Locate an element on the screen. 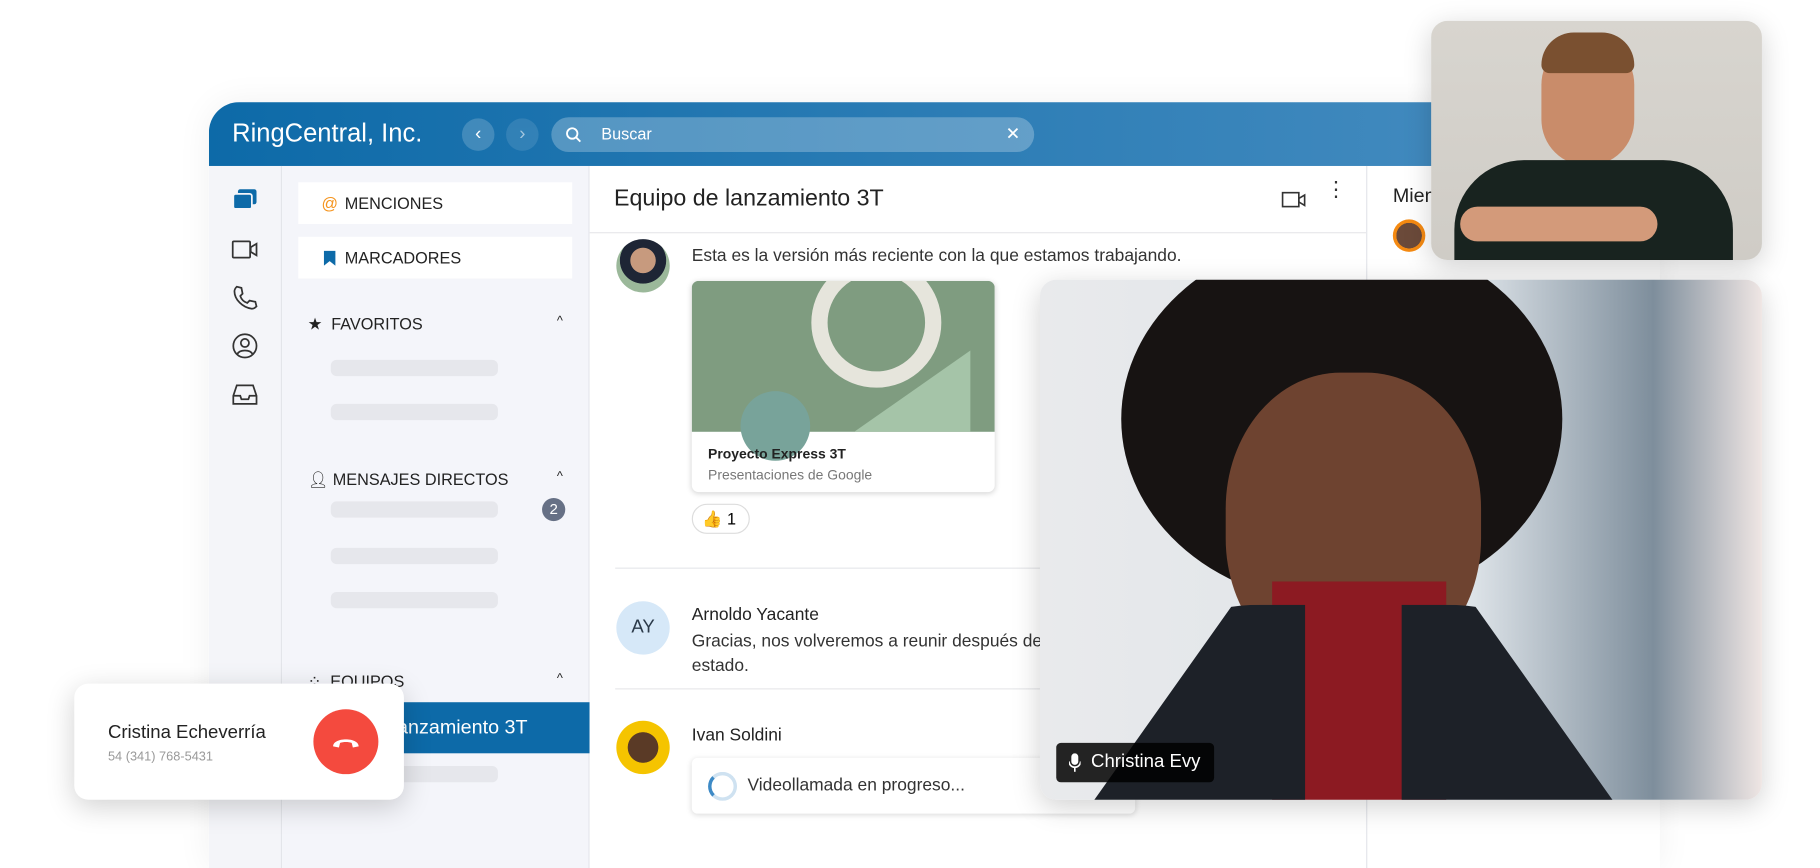 The width and height of the screenshot is (1820, 868). member-avatar is located at coordinates (1409, 235).